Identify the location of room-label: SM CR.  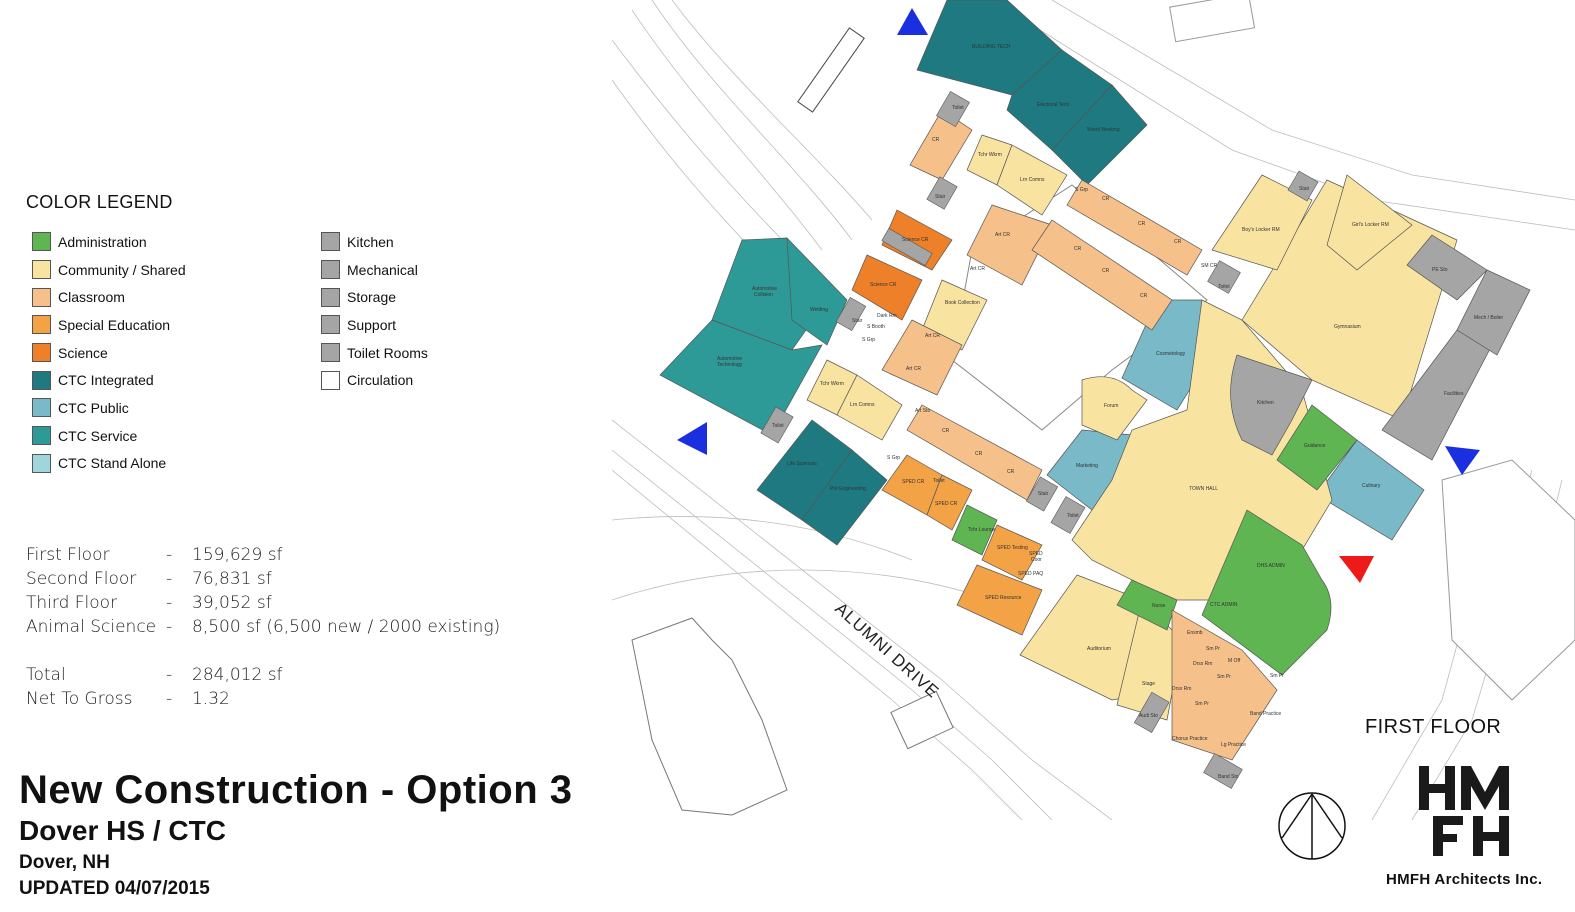
(1209, 266).